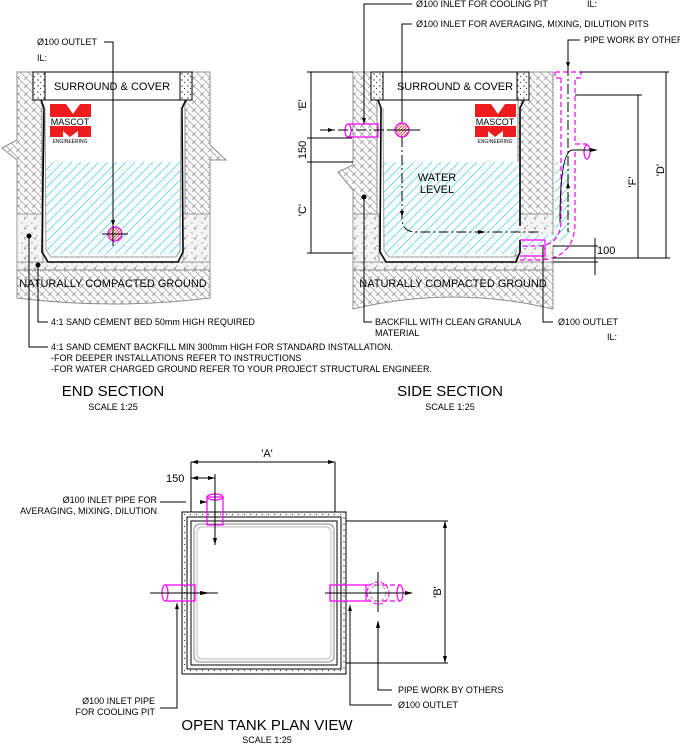  What do you see at coordinates (267, 740) in the screenshot?
I see `plan-view-scale: SCALE 1:25` at bounding box center [267, 740].